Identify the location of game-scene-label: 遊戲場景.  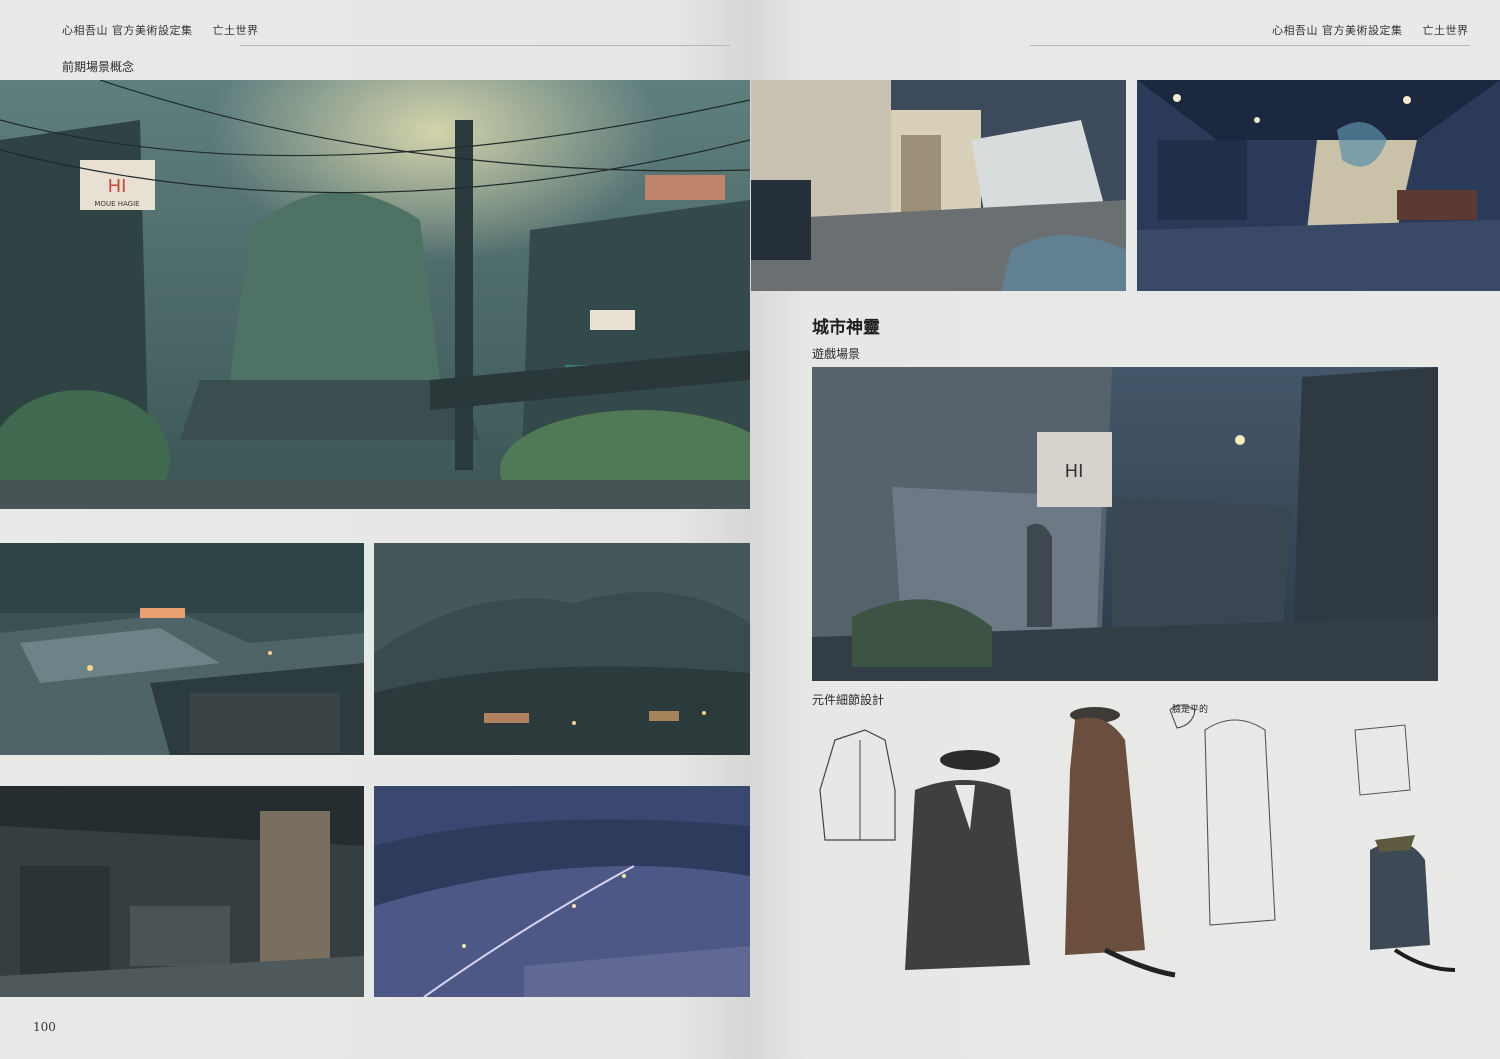
(836, 354).